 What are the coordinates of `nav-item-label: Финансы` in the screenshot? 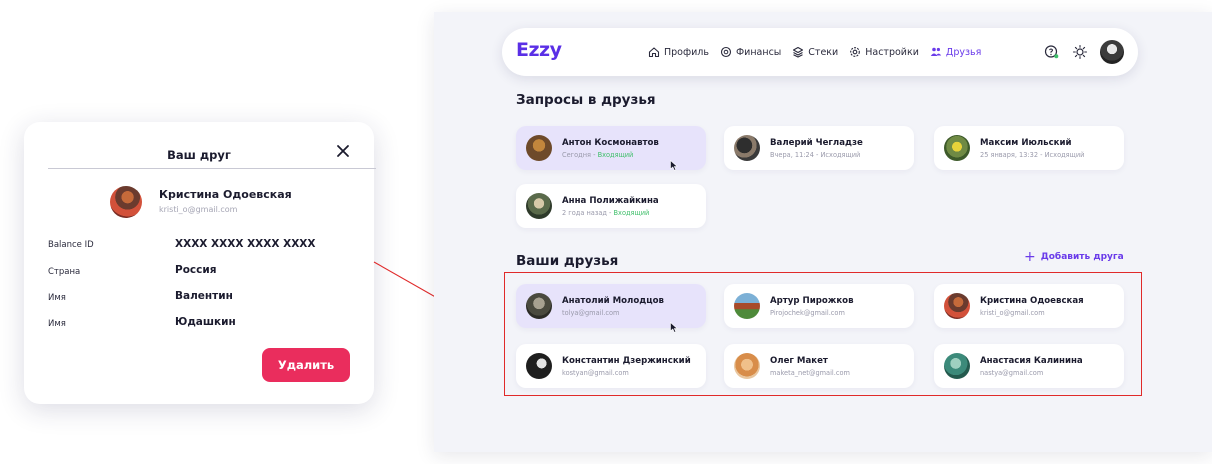 It's located at (758, 52).